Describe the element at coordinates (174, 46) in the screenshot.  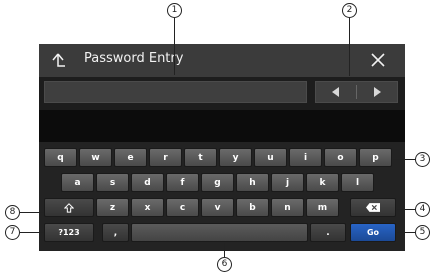
I see `callout-1-line` at that location.